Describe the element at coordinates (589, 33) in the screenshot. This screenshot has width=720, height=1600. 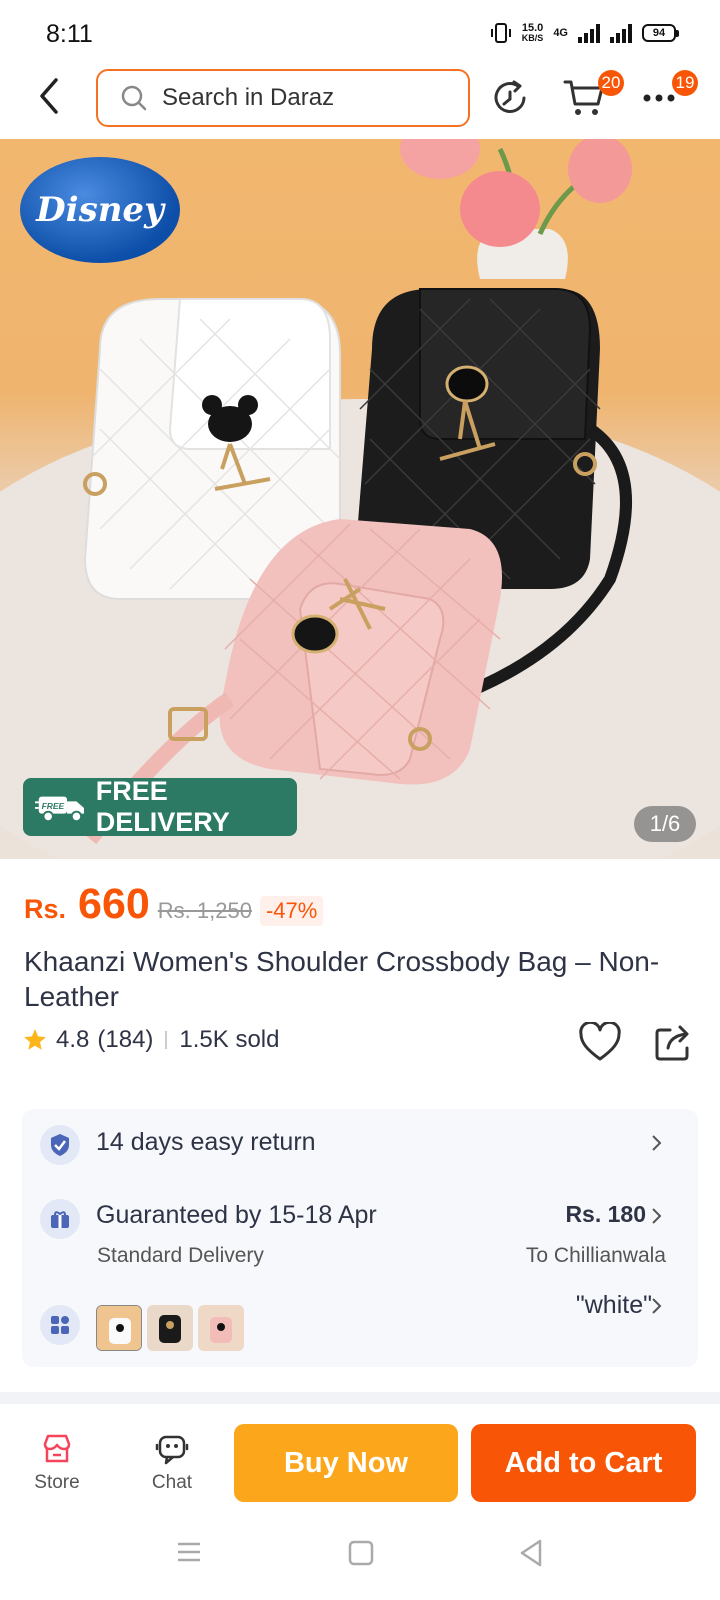
I see `signal-icon` at that location.